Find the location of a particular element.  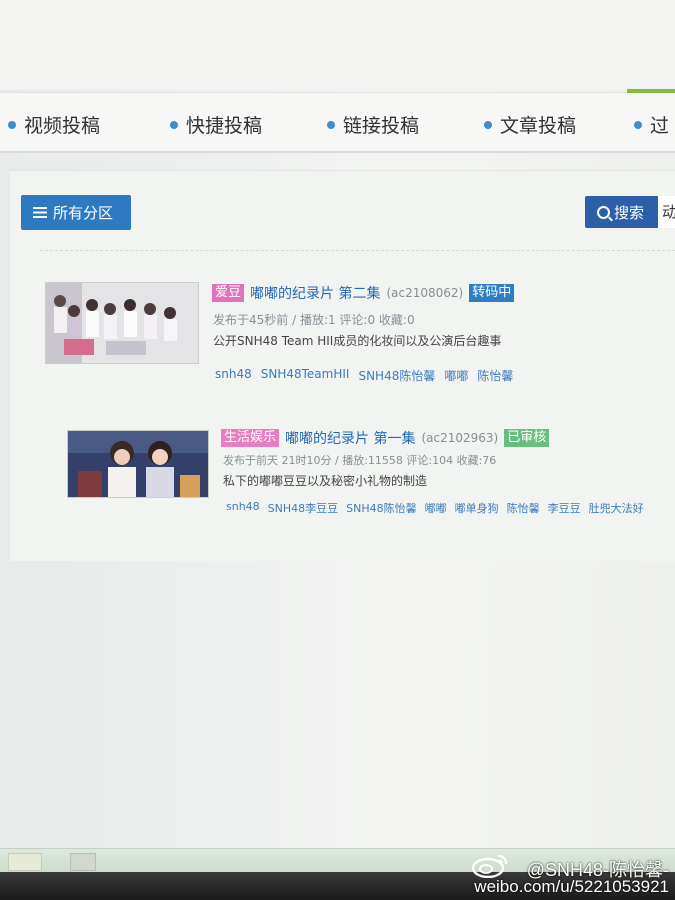

nav-item-label: 视频投稿 is located at coordinates (62, 126).